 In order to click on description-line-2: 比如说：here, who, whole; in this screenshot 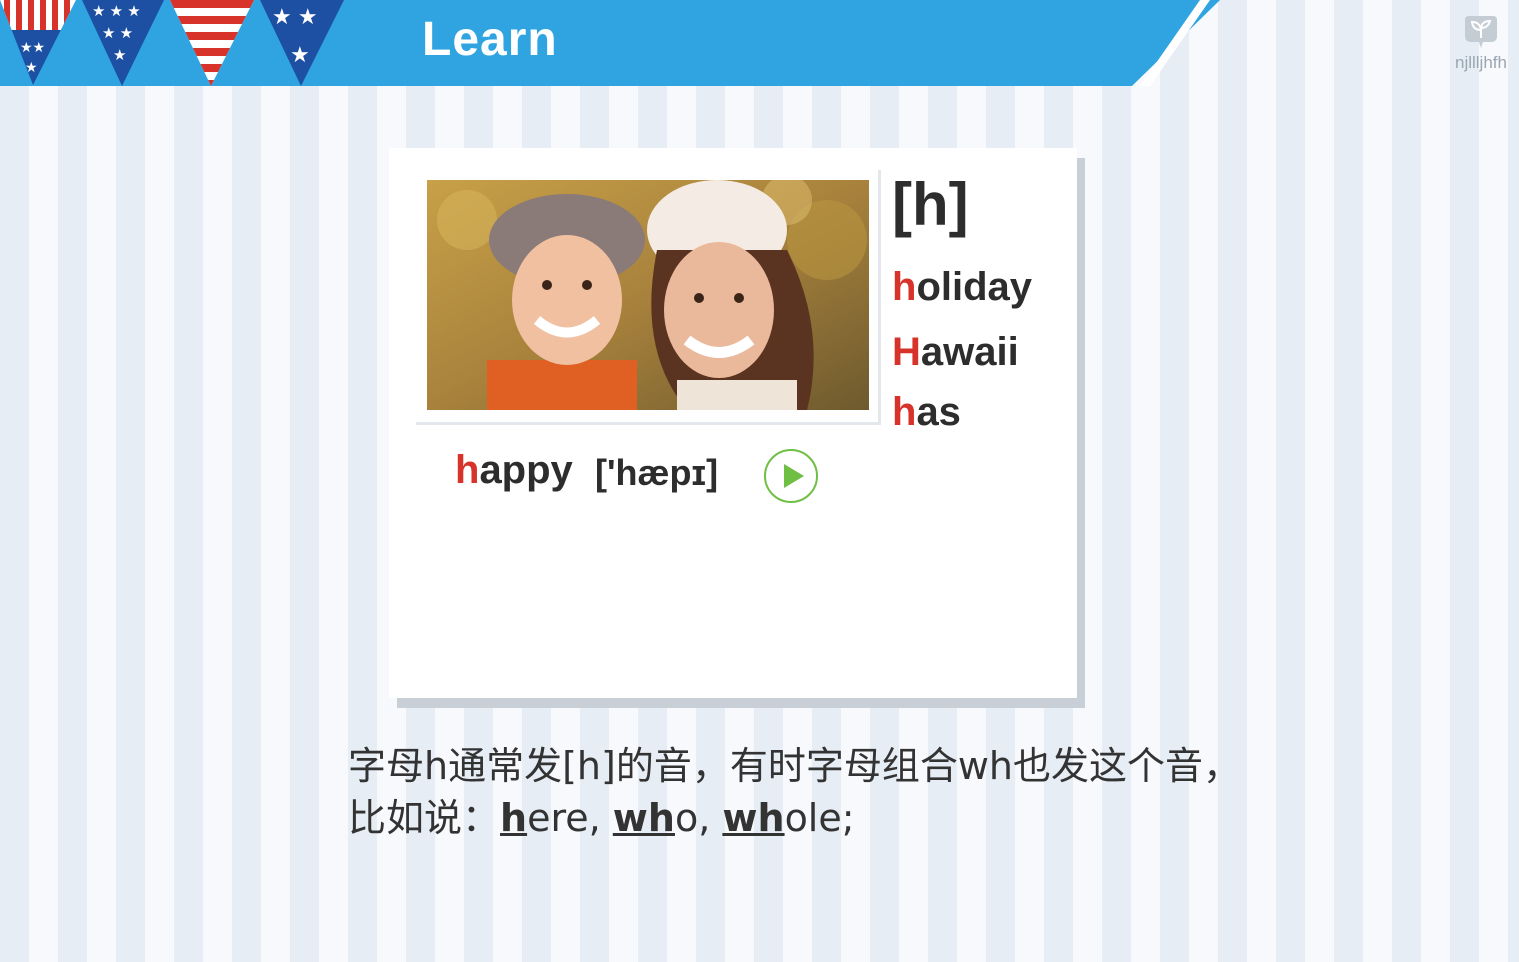, I will do `click(798, 818)`.